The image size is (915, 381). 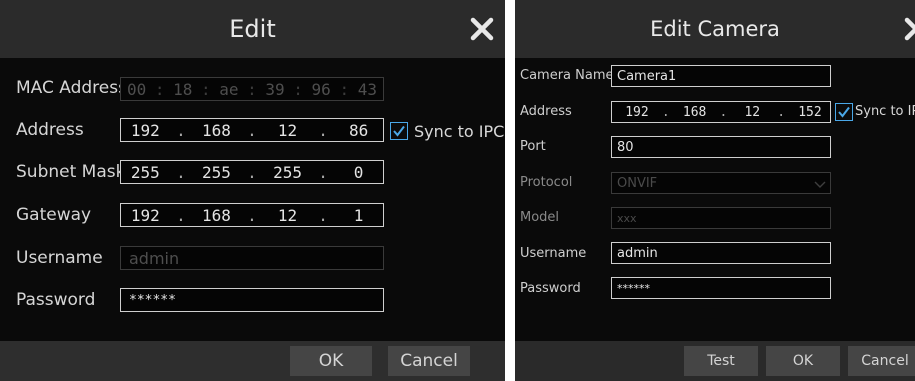 What do you see at coordinates (810, 112) in the screenshot?
I see `ip-octet: 152` at bounding box center [810, 112].